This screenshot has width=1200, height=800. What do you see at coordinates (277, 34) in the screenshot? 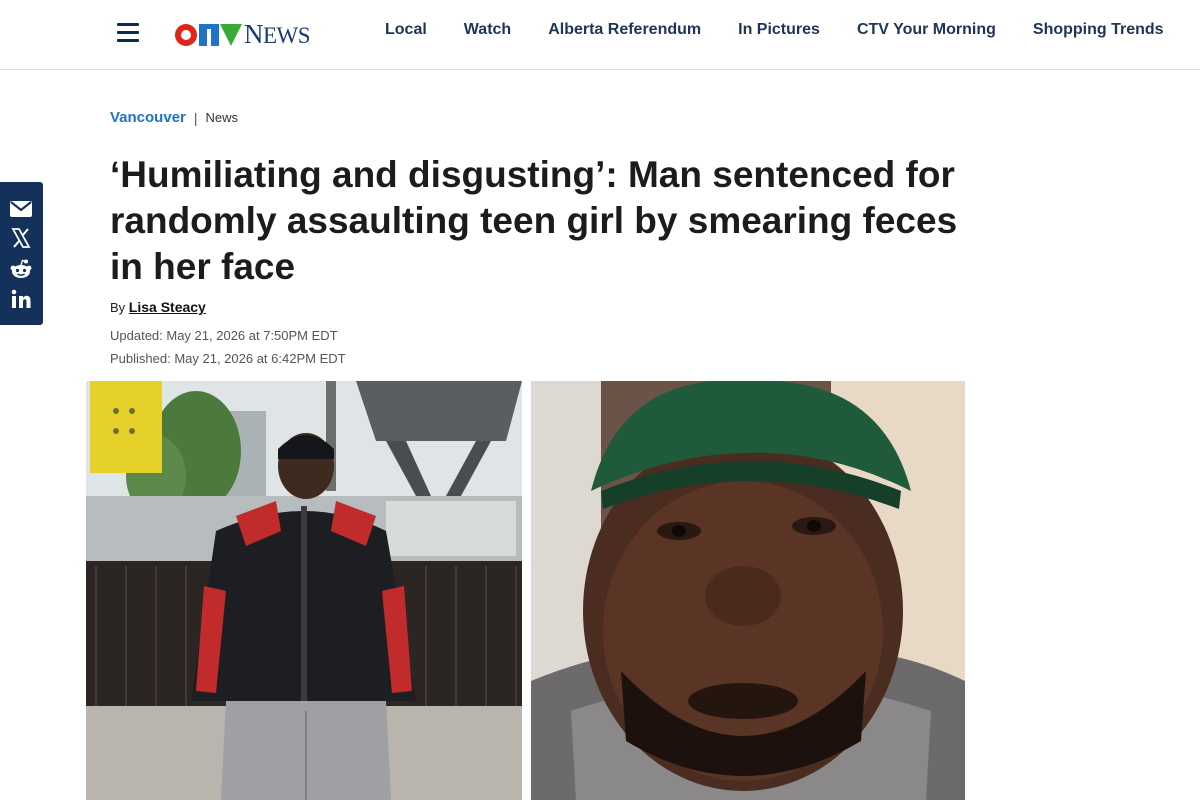
I see `logo-wordmark: NEWS` at bounding box center [277, 34].